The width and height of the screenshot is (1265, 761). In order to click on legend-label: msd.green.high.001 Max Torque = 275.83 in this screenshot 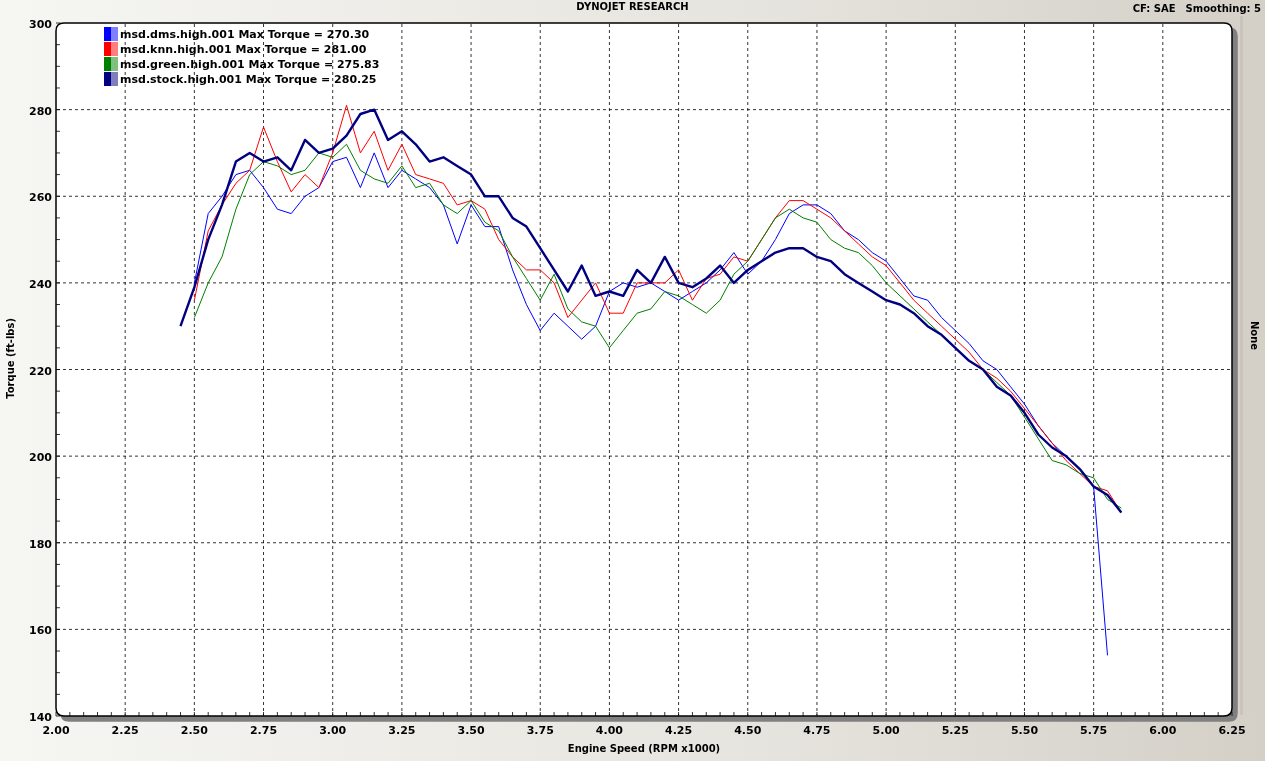, I will do `click(250, 64)`.